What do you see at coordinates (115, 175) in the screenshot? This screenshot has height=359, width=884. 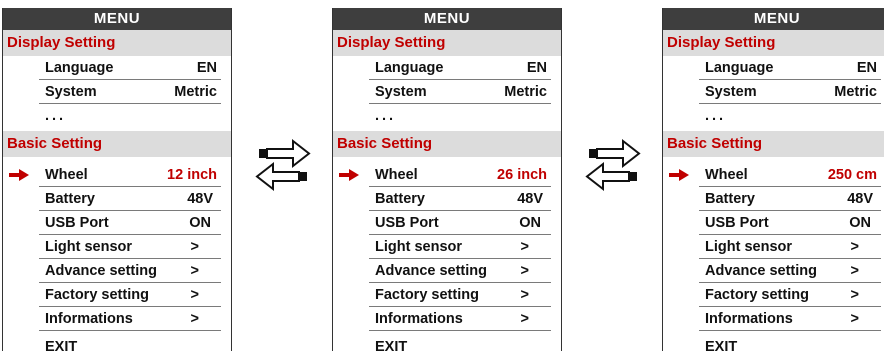 I see `menu-item-wheel: Wheel 12 inch` at bounding box center [115, 175].